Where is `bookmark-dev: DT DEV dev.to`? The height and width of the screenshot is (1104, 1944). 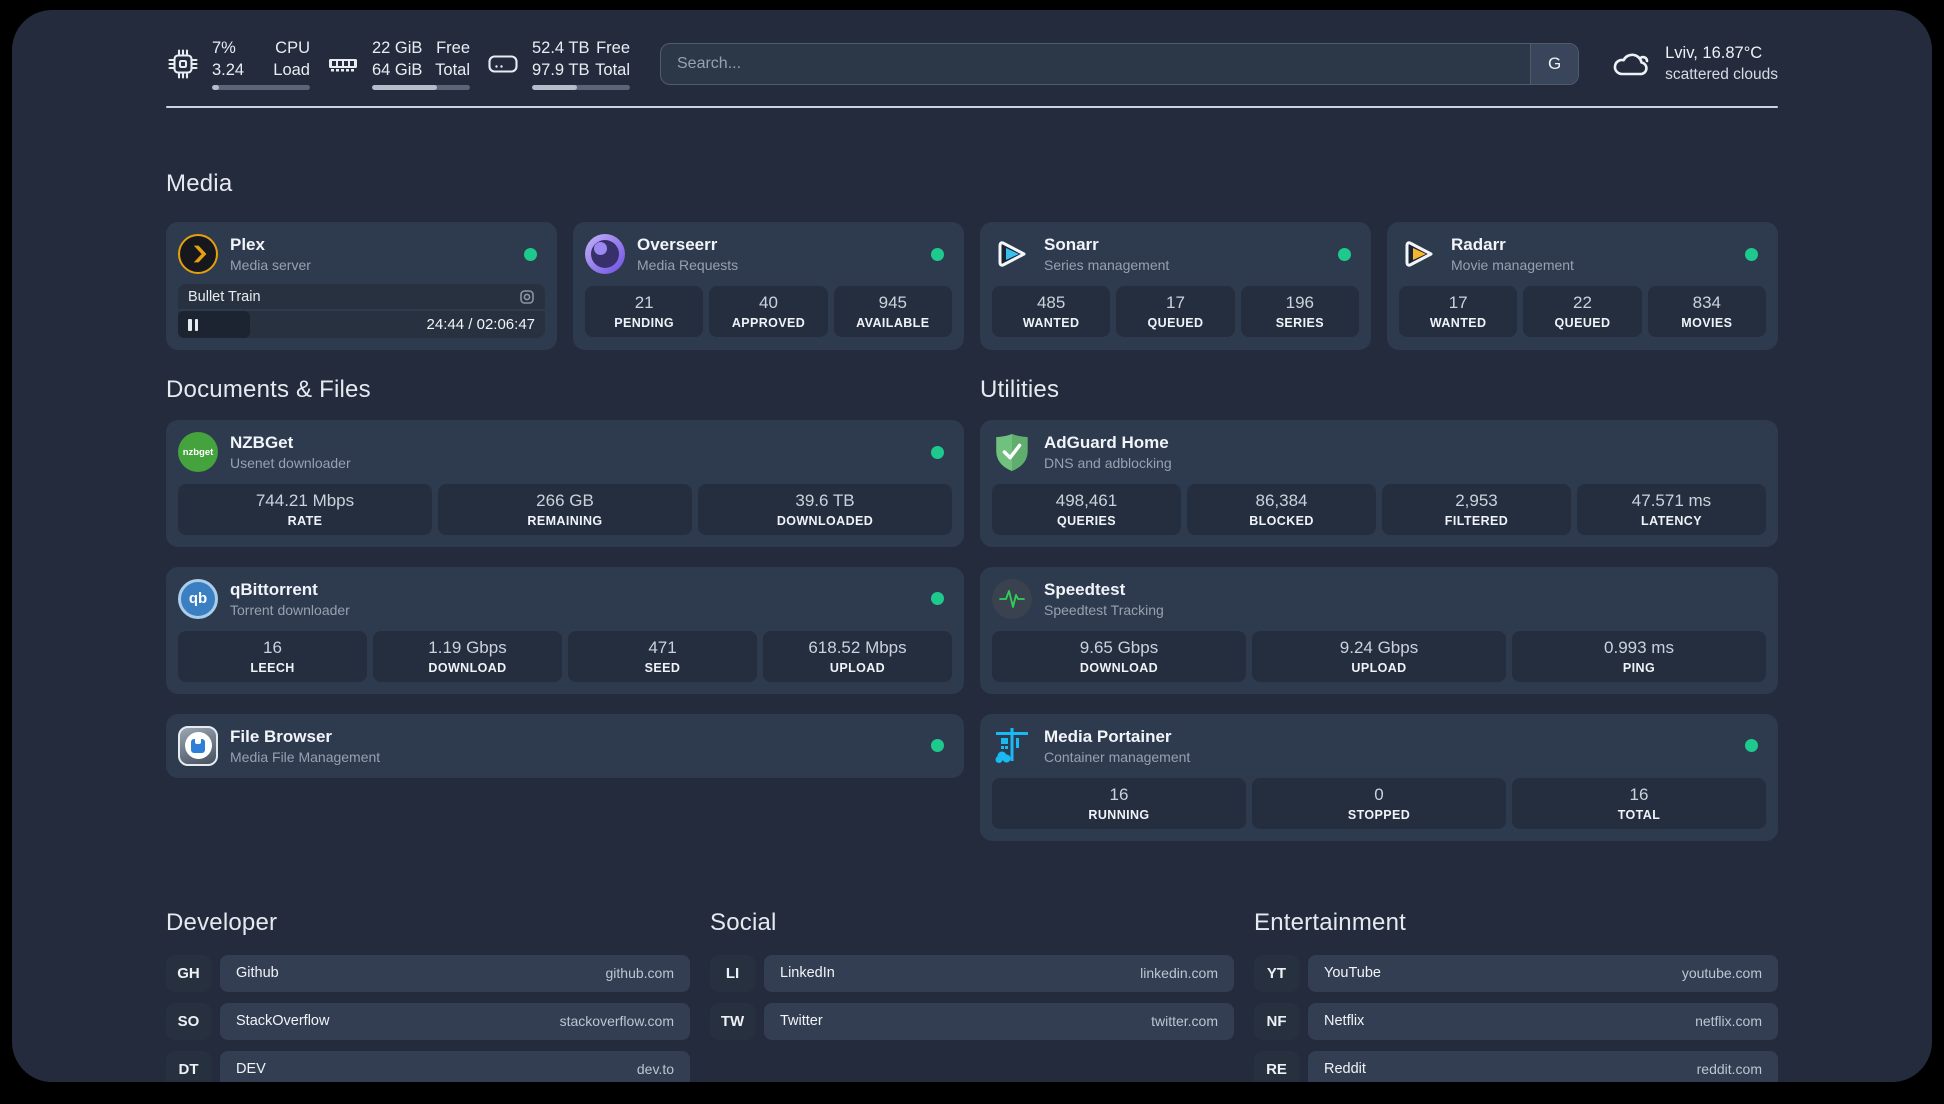
bookmark-dev: DT DEV dev.to is located at coordinates (428, 1066).